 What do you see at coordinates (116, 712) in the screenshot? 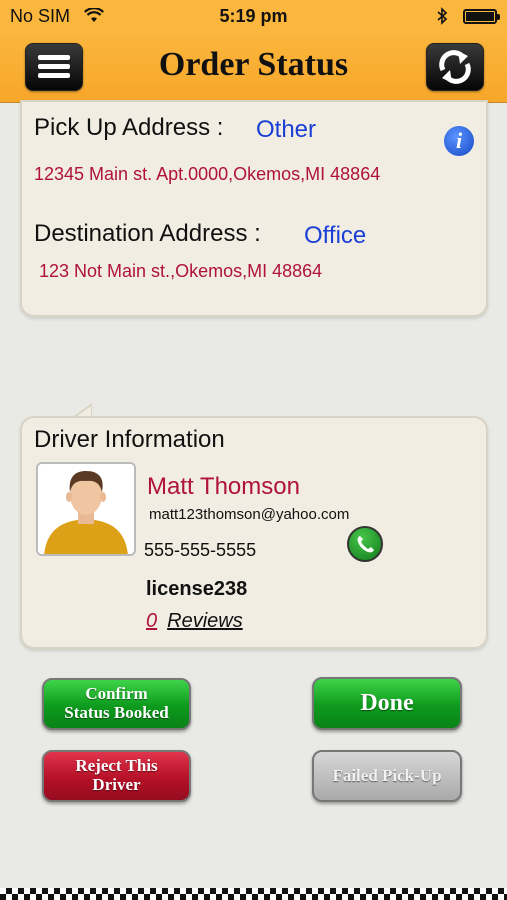
I see `confirm-button-line2: Status Booked` at bounding box center [116, 712].